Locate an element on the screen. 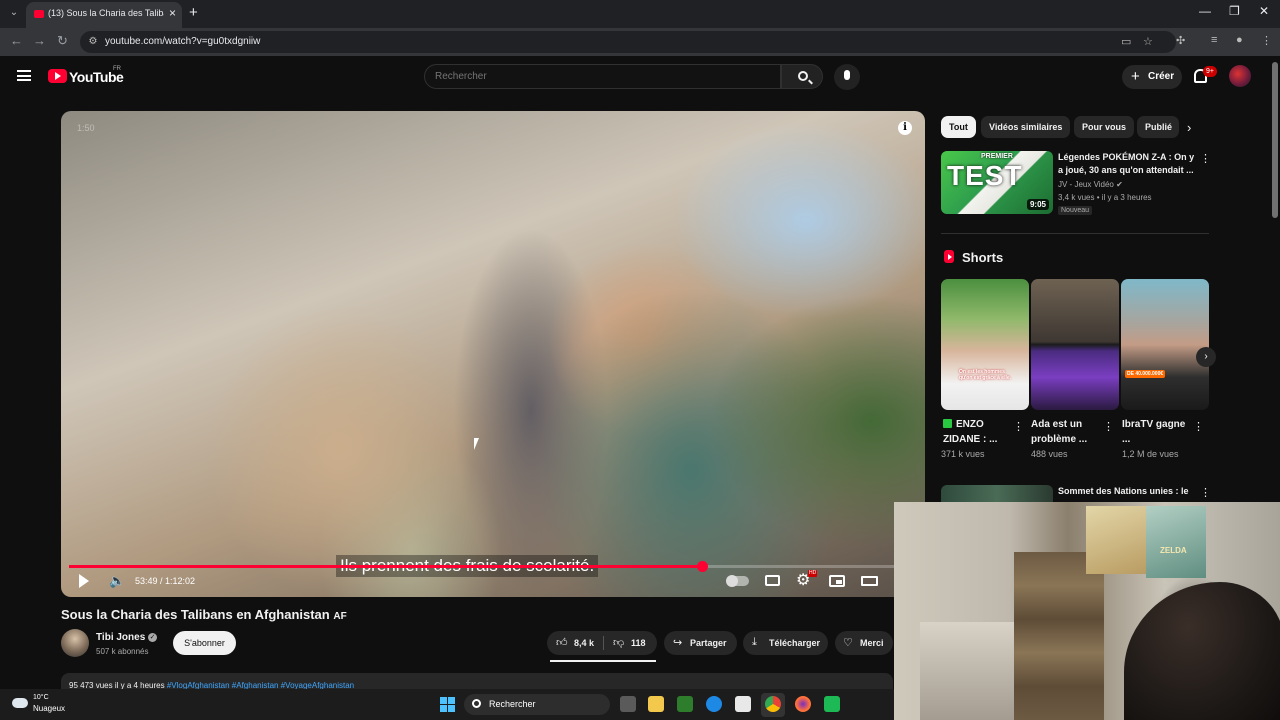 Image resolution: width=1280 pixels, height=720 pixels. thumbs-up-icon: 👍︎ is located at coordinates (562, 642).